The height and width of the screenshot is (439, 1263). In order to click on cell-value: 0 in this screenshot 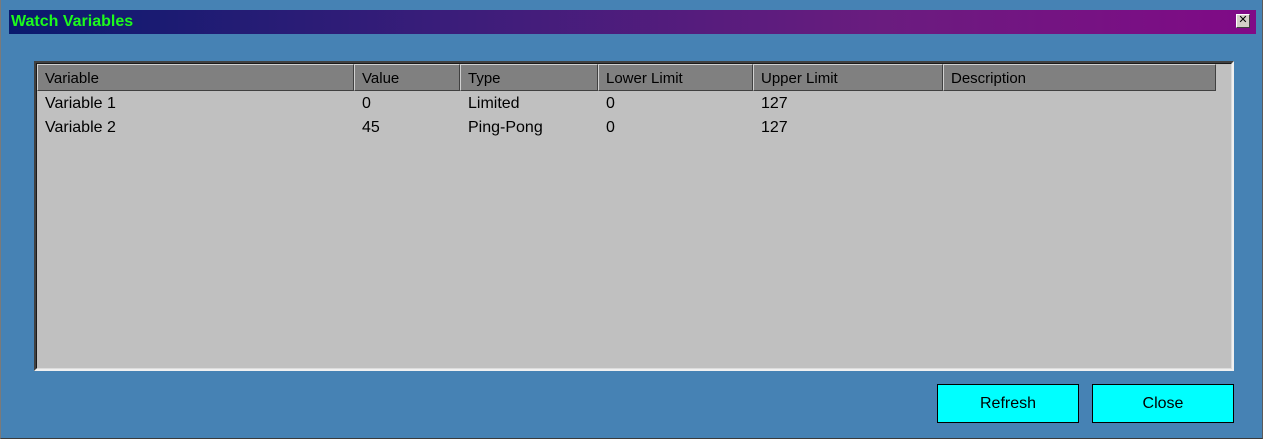, I will do `click(366, 103)`.